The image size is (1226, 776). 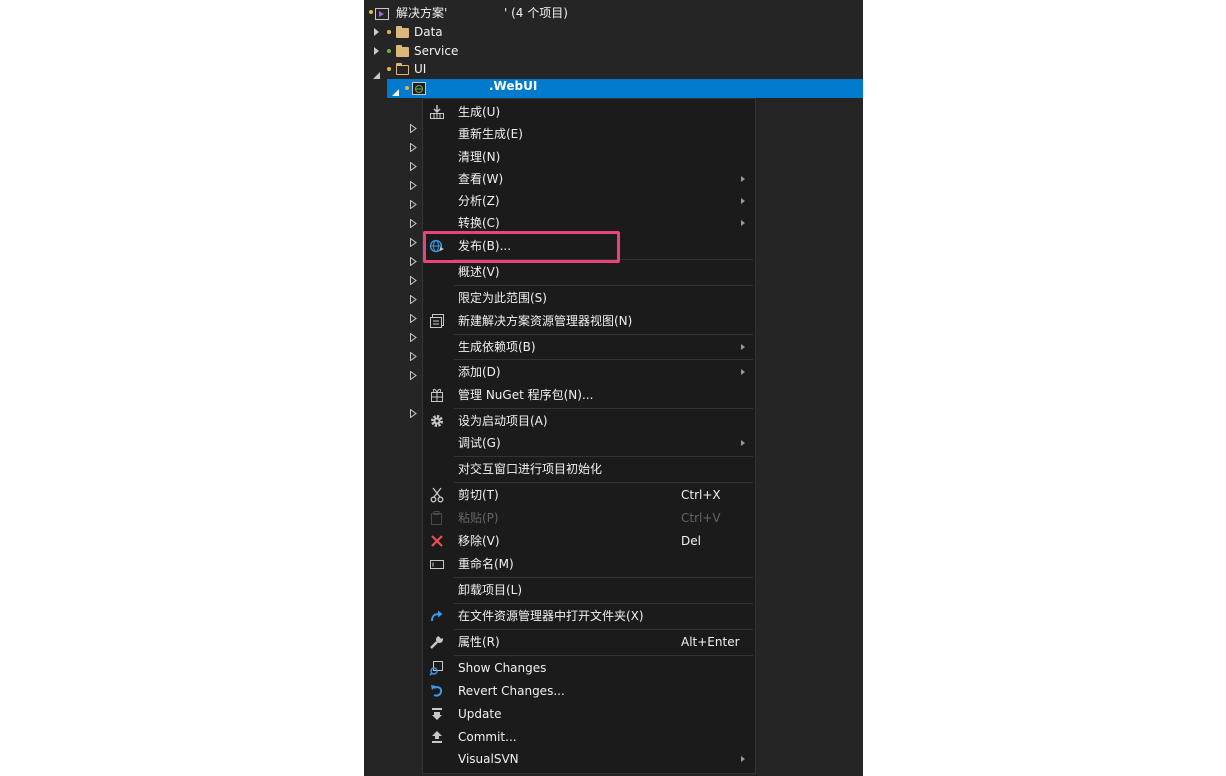 I want to click on delete-x-icon, so click(x=437, y=541).